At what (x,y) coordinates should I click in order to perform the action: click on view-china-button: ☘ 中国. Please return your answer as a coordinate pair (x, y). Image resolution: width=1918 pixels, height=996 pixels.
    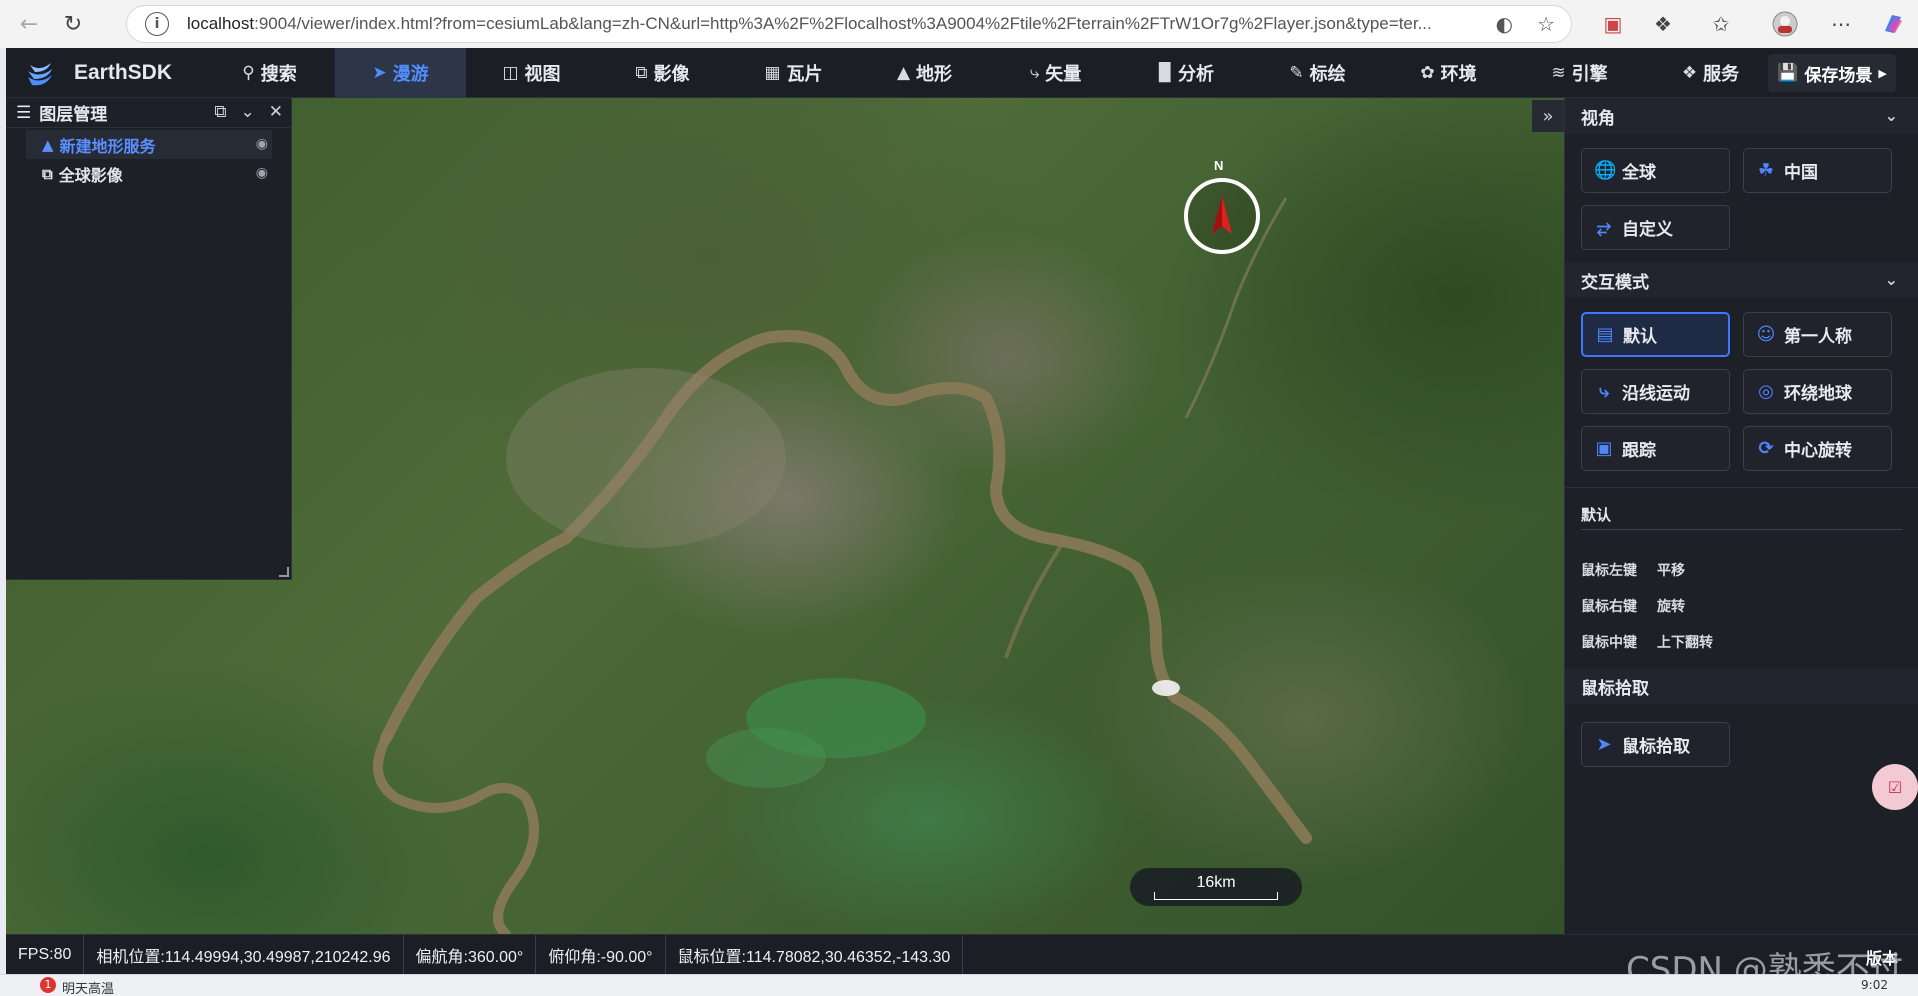
    Looking at the image, I should click on (1817, 170).